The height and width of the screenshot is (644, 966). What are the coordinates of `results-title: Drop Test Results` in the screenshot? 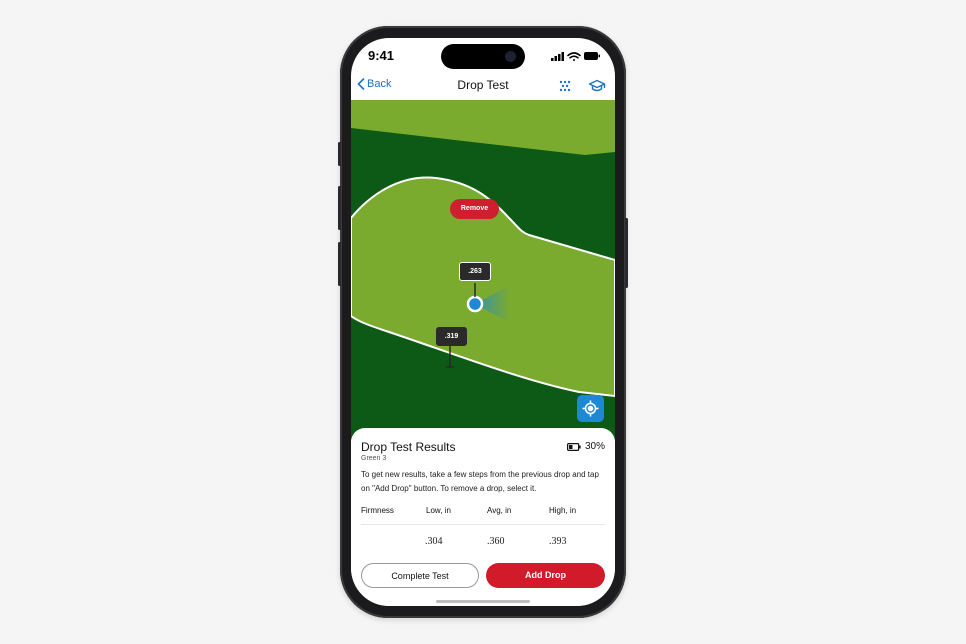 It's located at (408, 447).